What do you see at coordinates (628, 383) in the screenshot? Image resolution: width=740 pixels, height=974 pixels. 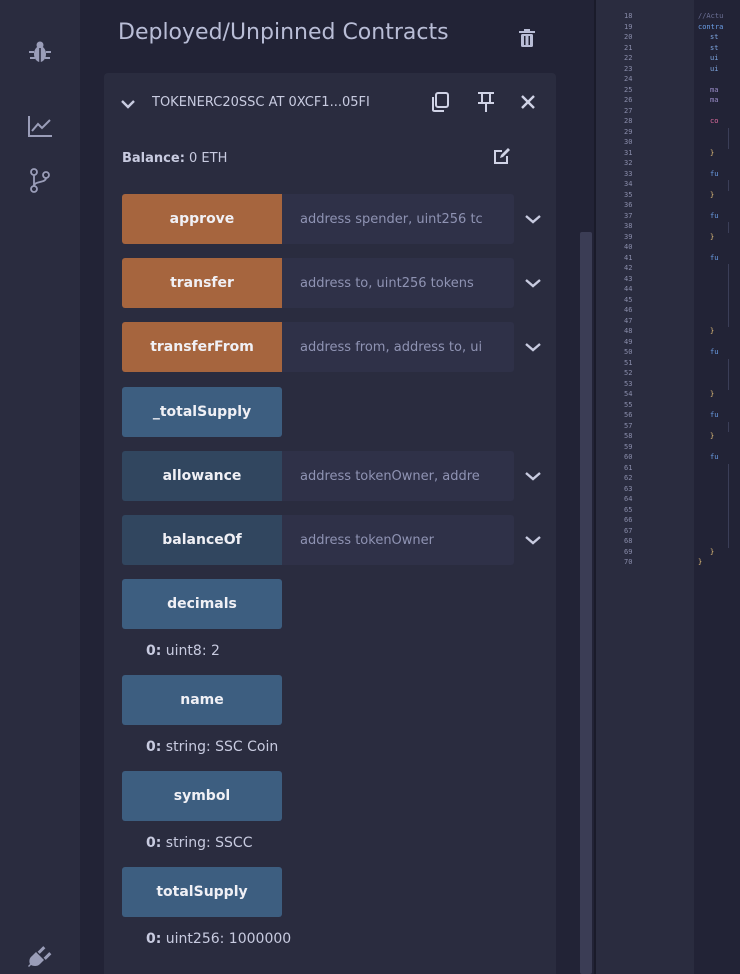 I see `line-number: 53` at bounding box center [628, 383].